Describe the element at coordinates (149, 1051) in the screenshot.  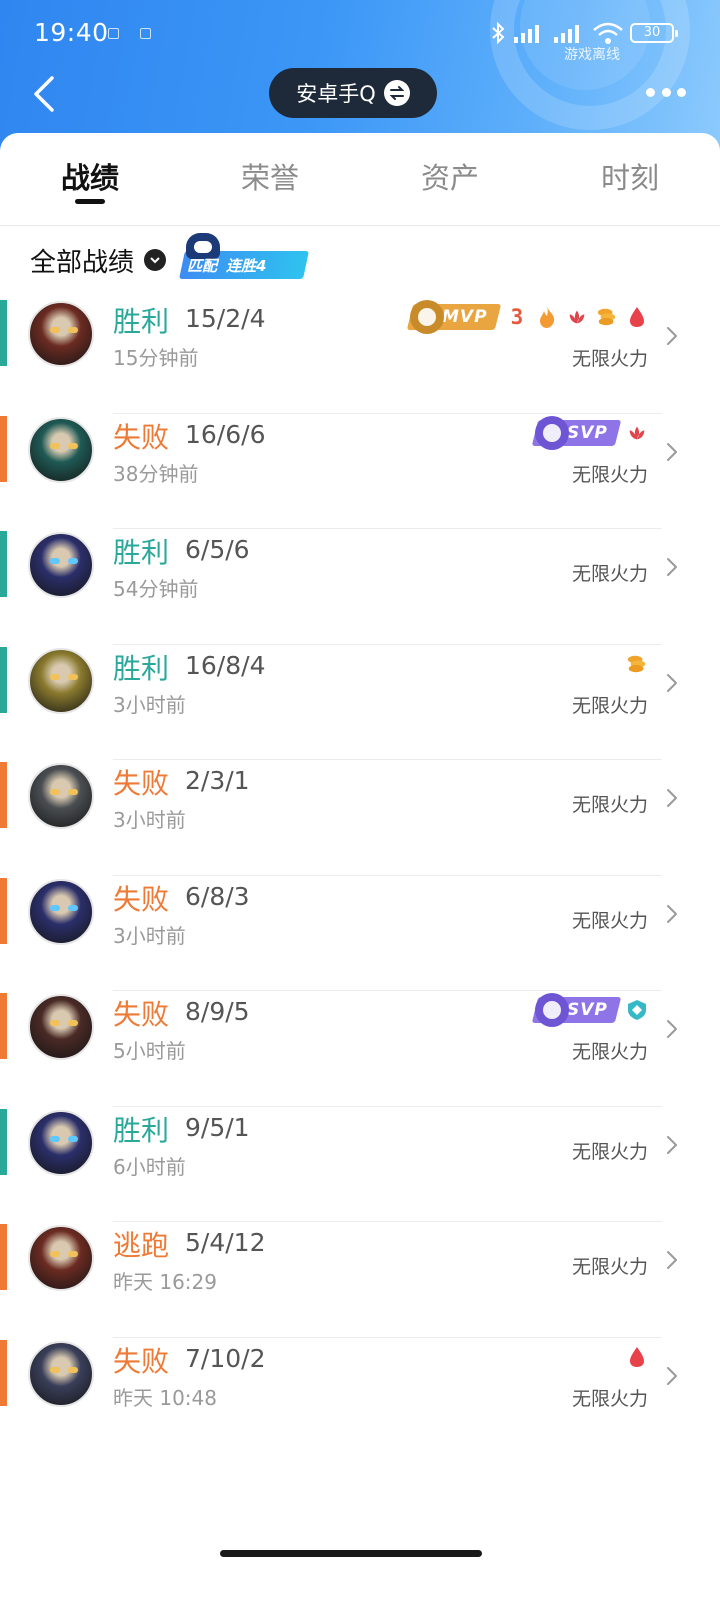
I see `match-time: 5小时前` at that location.